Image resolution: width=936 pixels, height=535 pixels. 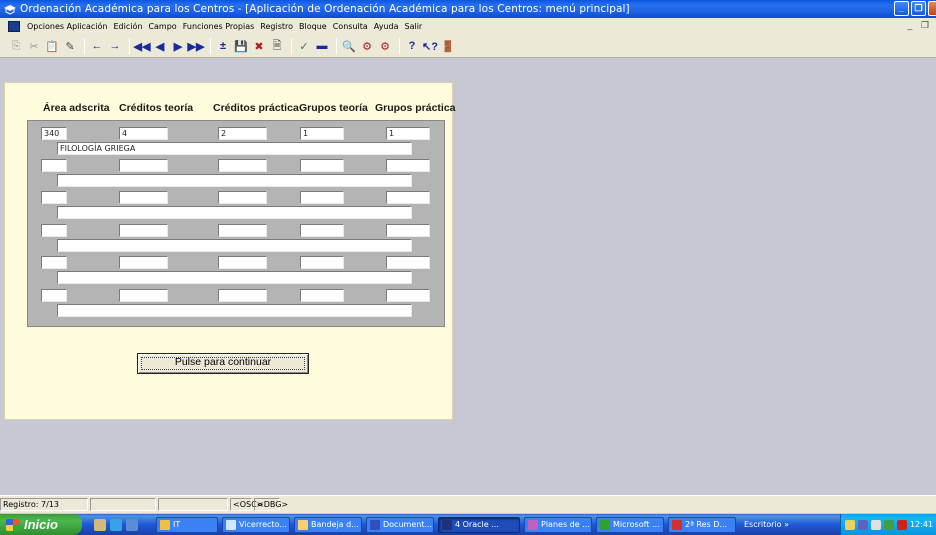 What do you see at coordinates (231, 524) in the screenshot?
I see `browser-icon` at bounding box center [231, 524].